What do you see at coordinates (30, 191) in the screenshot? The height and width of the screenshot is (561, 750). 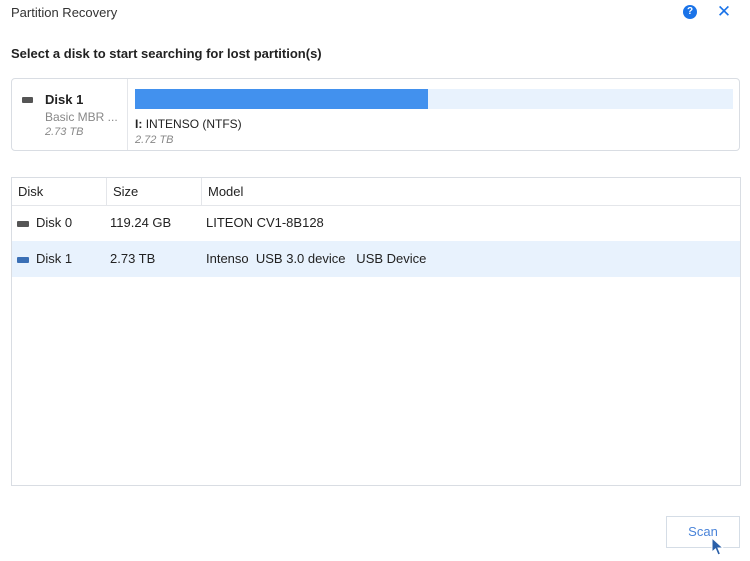 I see `column-header-disk: Disk` at bounding box center [30, 191].